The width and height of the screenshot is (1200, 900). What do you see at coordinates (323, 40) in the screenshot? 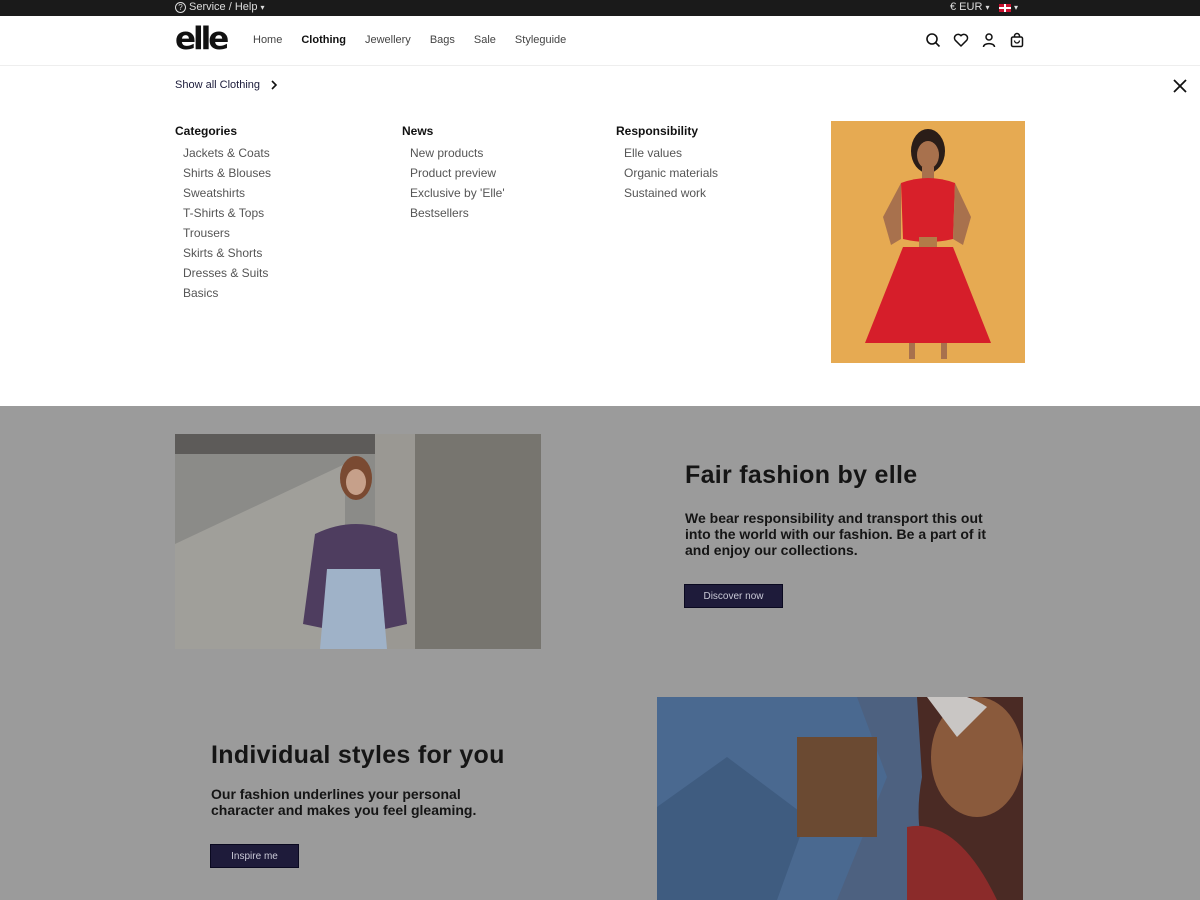
I see `nav-clothing: Clothing` at bounding box center [323, 40].